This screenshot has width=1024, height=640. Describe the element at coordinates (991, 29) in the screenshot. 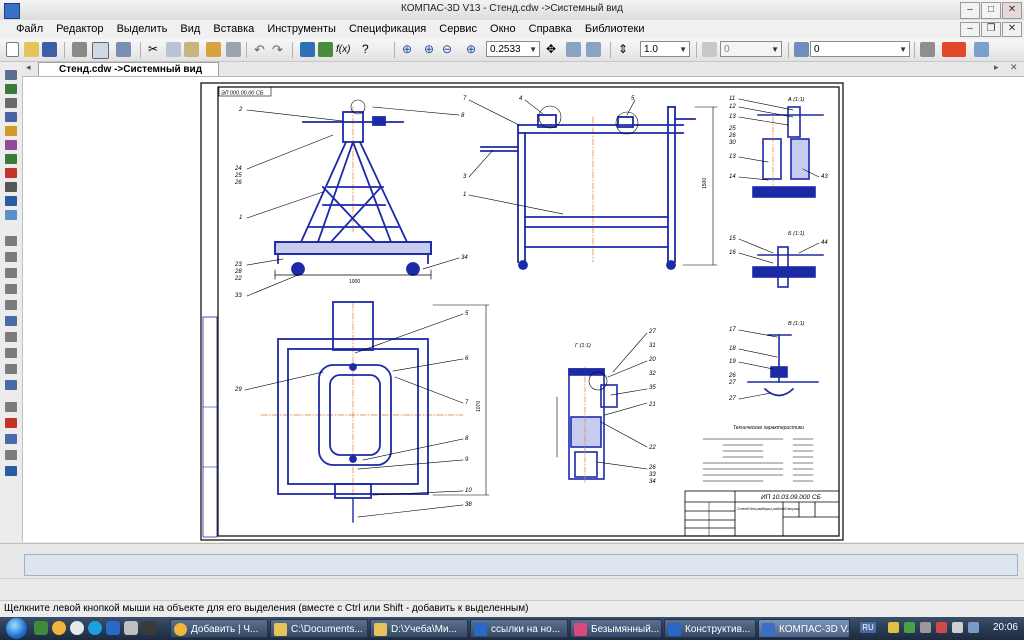

I see `doc-restore-button: ❐` at that location.